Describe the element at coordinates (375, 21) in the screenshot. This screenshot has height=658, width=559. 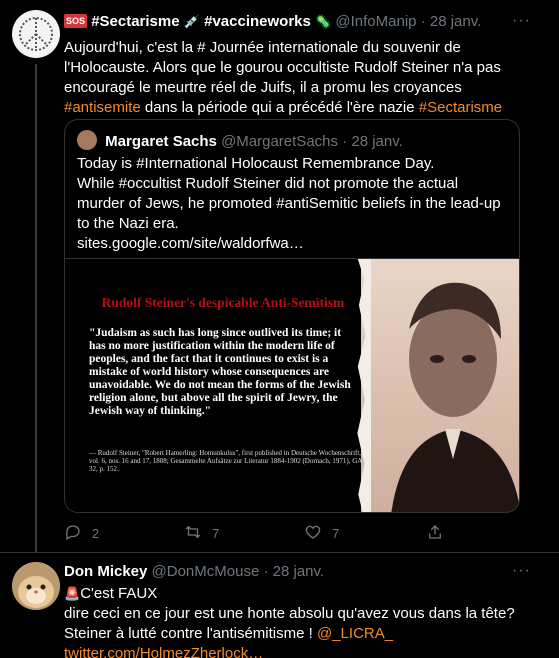
I see `tweet1-handle: @InfoManip` at that location.